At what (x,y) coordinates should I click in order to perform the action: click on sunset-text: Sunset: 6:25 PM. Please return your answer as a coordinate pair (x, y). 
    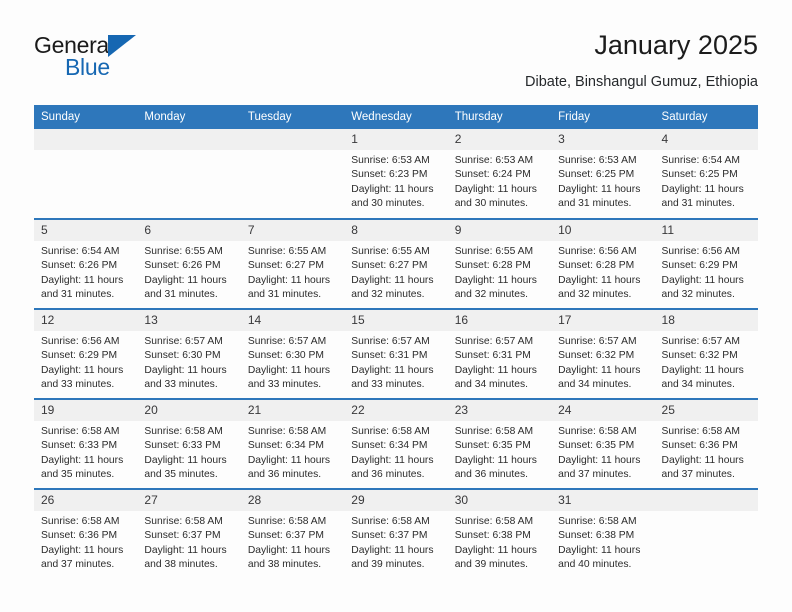
    Looking at the image, I should click on (596, 175).